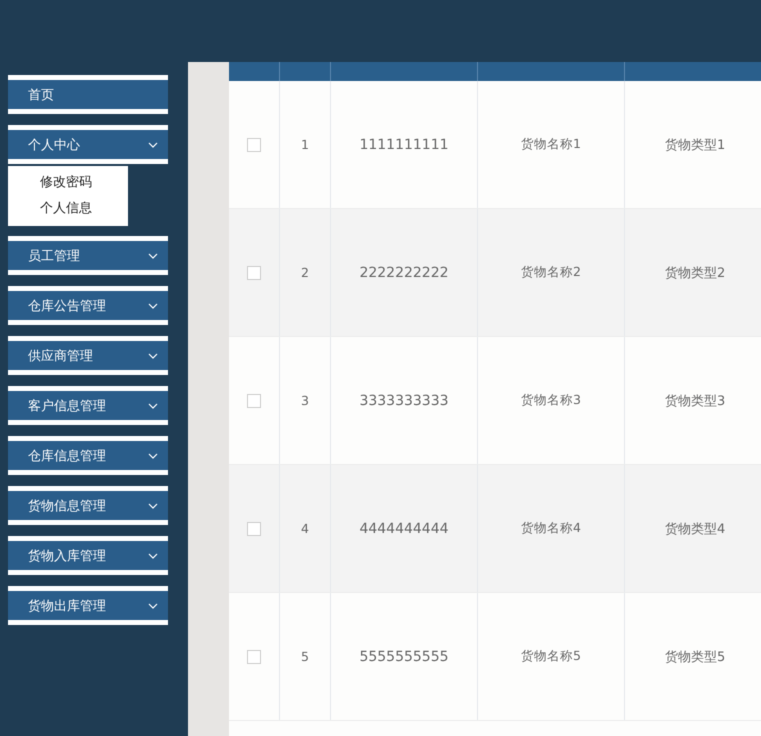 This screenshot has height=736, width=761. Describe the element at coordinates (404, 272) in the screenshot. I see `table-cell: 2222222222` at that location.